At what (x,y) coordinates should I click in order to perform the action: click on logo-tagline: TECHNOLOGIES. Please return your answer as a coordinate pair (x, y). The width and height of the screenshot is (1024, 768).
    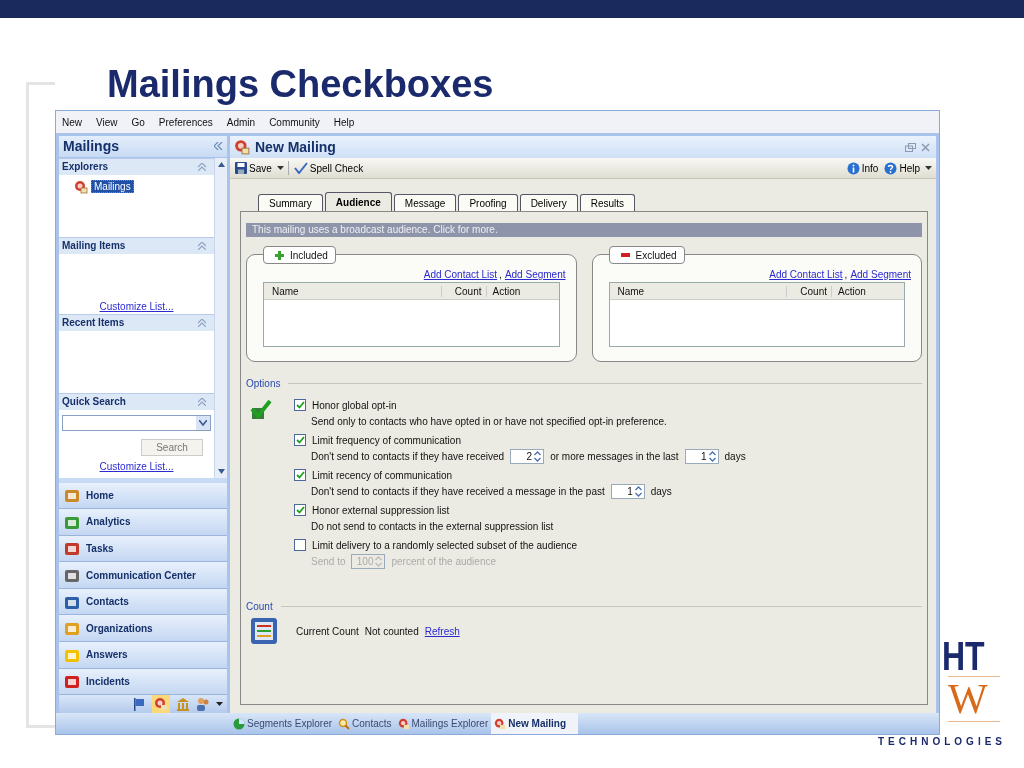
    Looking at the image, I should click on (942, 741).